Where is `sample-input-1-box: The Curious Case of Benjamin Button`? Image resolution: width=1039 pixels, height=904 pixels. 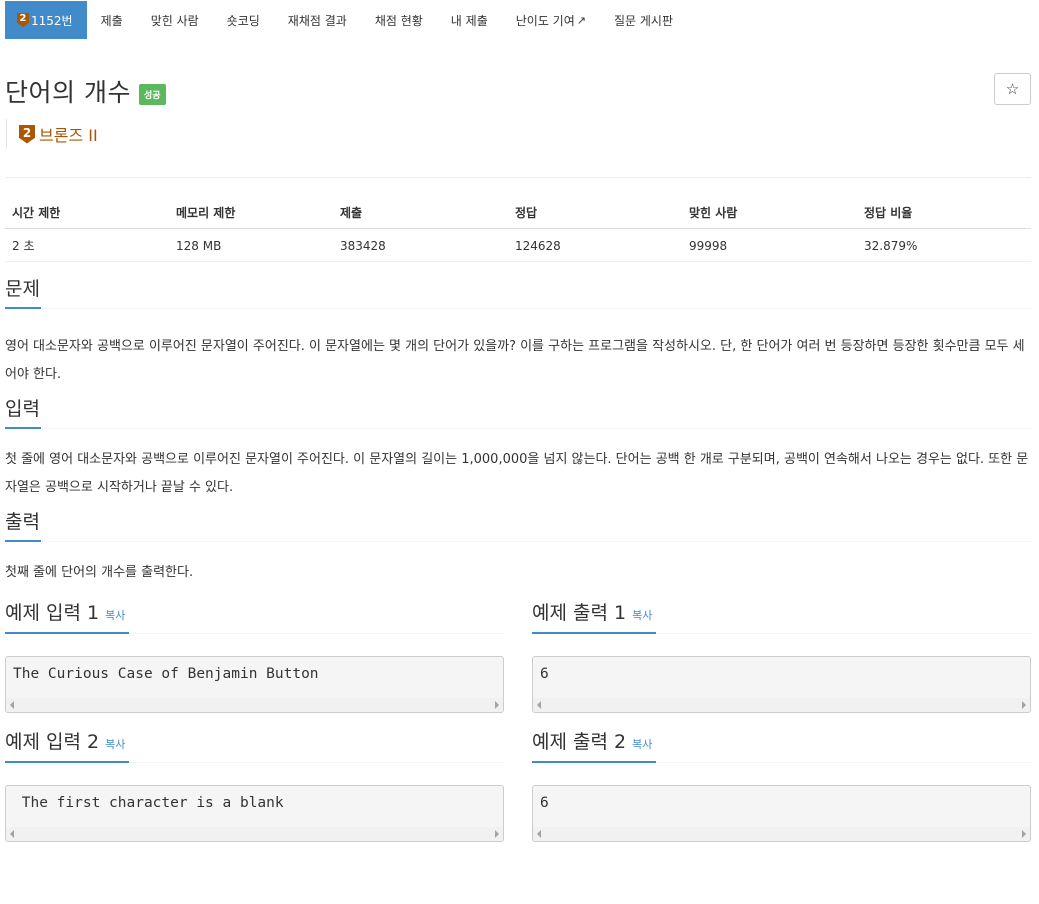
sample-input-1-box: The Curious Case of Benjamin Button is located at coordinates (254, 684).